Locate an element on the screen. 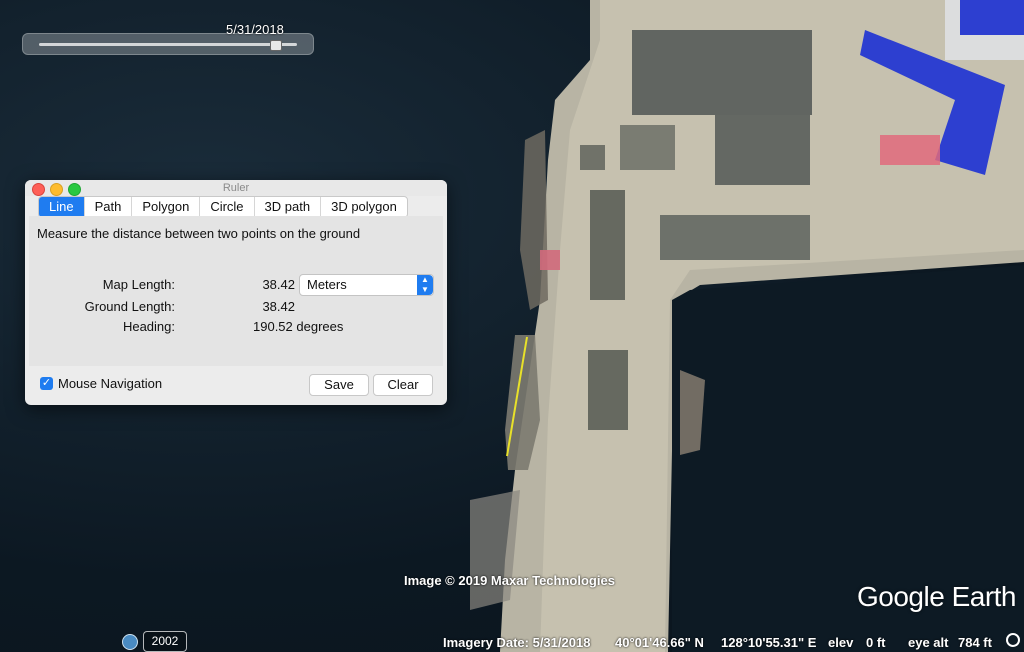  imagery-copyright: Image © 2019 Maxar Technologies is located at coordinates (509, 580).